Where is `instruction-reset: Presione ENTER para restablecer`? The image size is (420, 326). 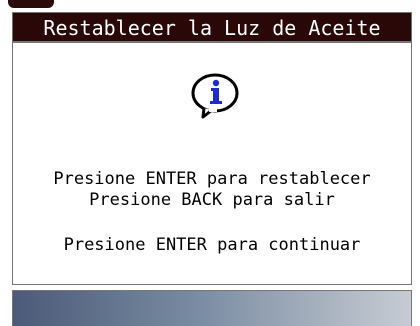
instruction-reset: Presione ENTER para restablecer is located at coordinates (212, 179).